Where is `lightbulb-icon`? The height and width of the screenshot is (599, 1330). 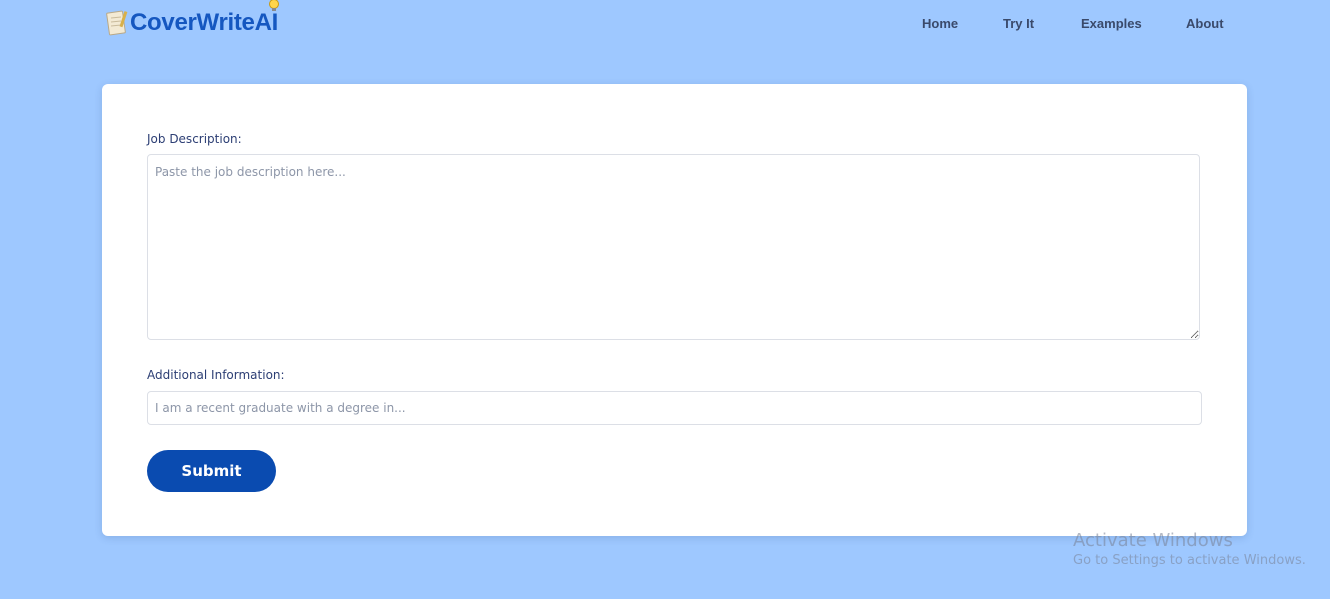 lightbulb-icon is located at coordinates (274, 7).